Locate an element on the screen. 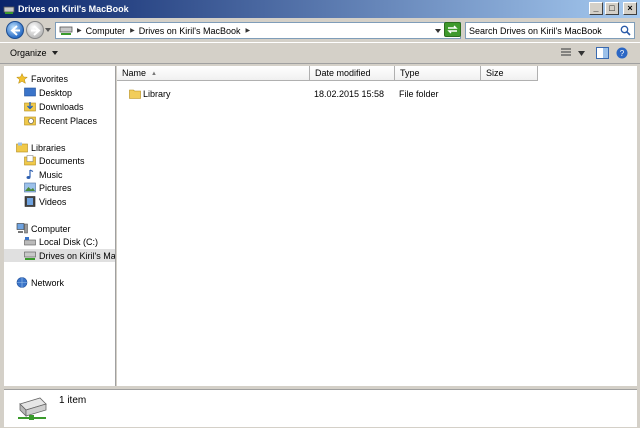 The image size is (640, 428). minimize-button: _ is located at coordinates (596, 8).